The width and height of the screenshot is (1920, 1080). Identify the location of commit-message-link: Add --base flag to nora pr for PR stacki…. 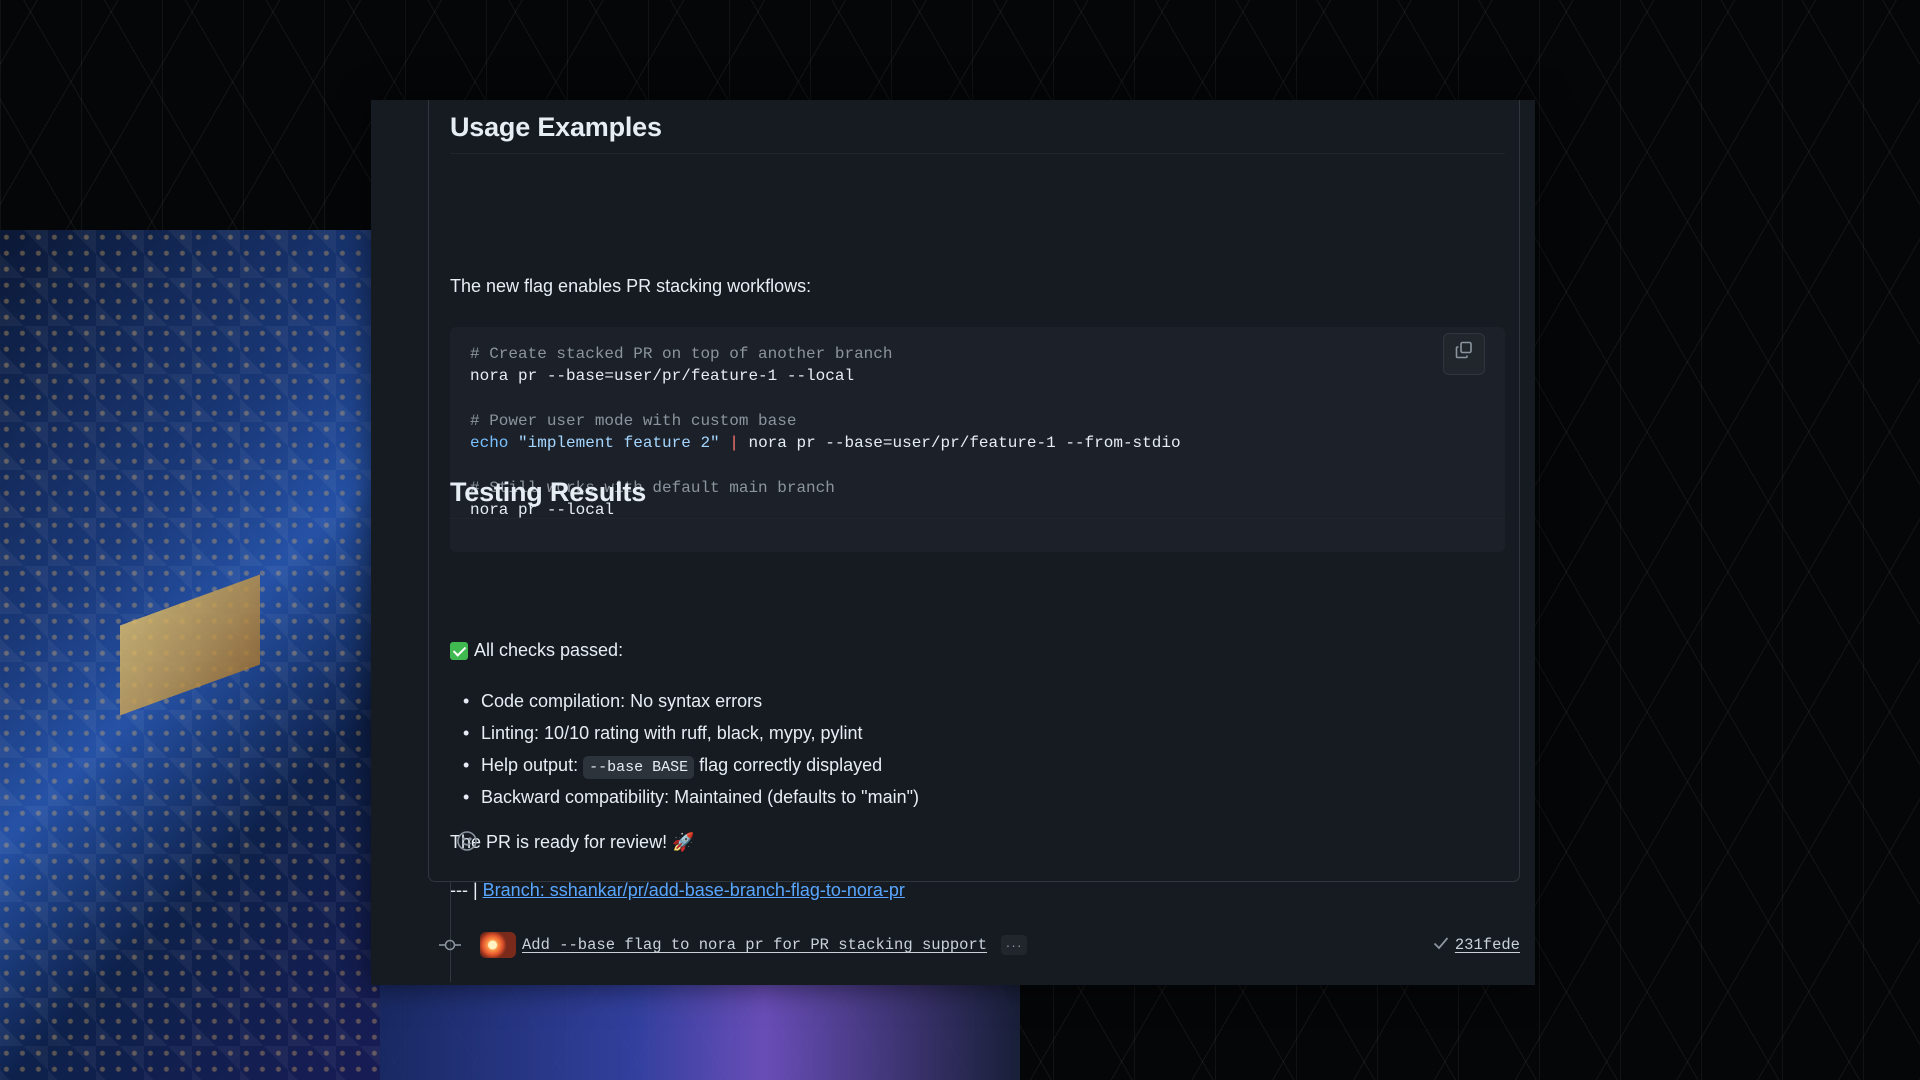
(754, 945).